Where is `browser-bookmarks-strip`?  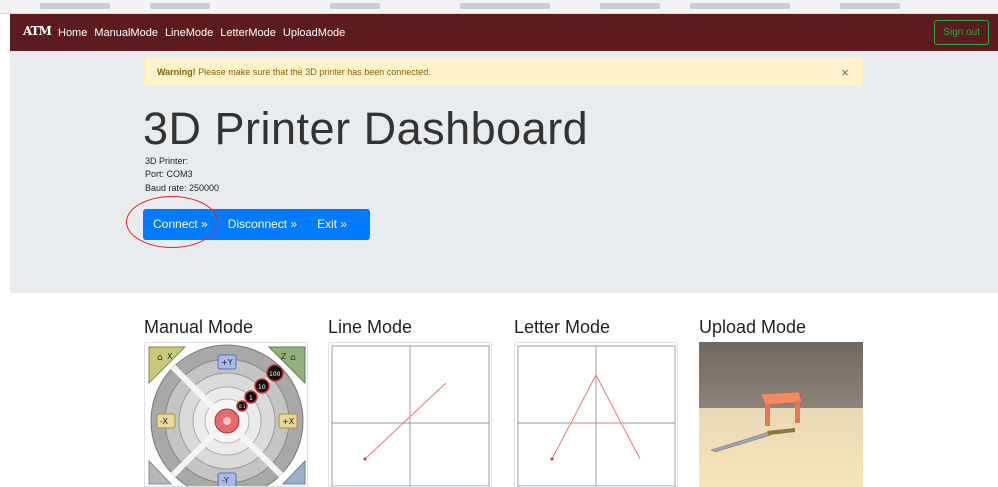
browser-bookmarks-strip is located at coordinates (499, 7).